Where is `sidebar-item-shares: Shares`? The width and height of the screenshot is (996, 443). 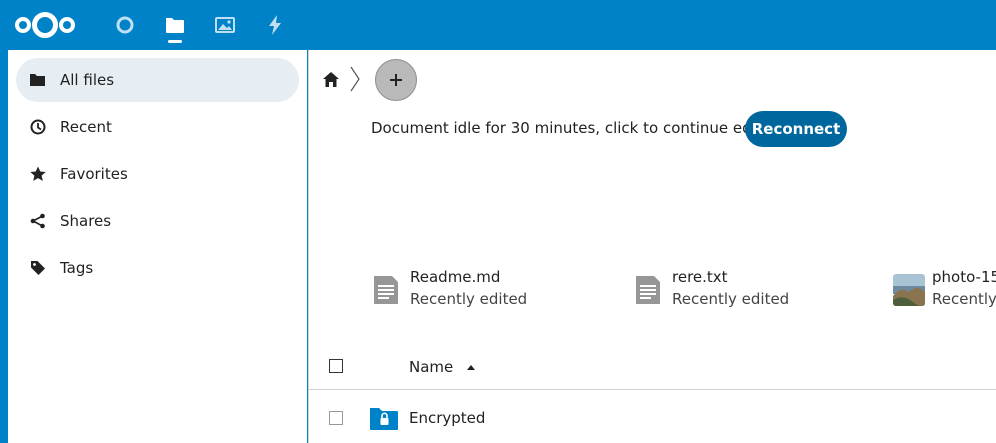 sidebar-item-shares: Shares is located at coordinates (157, 221).